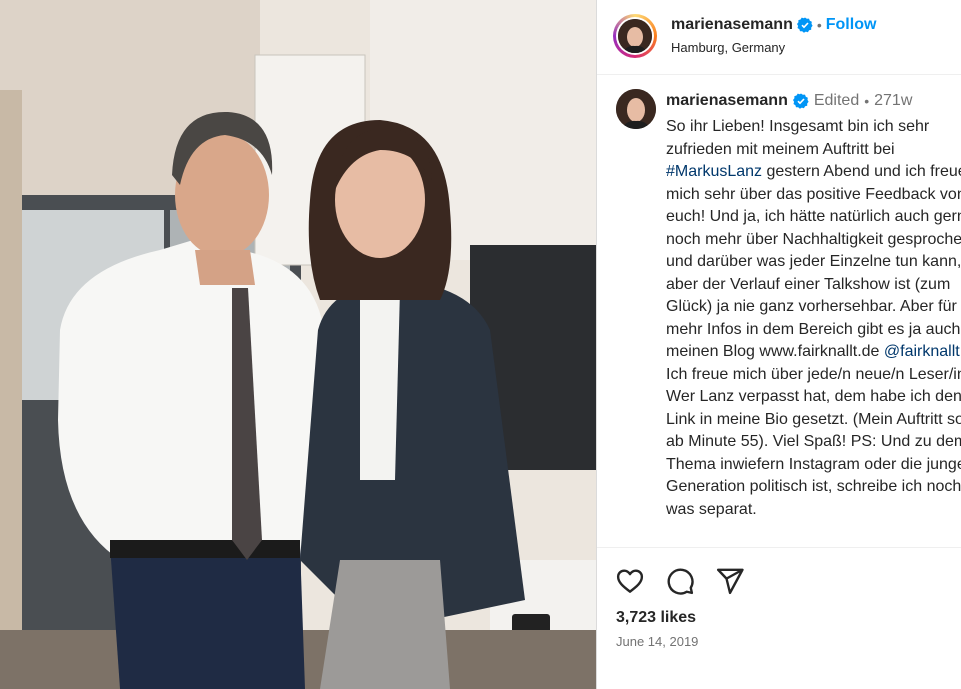  Describe the element at coordinates (893, 101) in the screenshot. I see `post-age: 271w` at that location.